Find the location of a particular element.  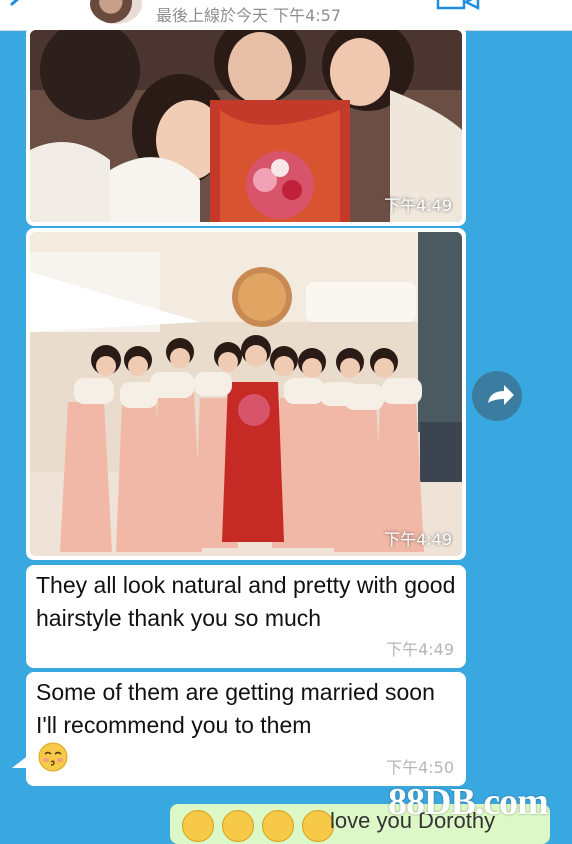

message-time: 下午4:50 is located at coordinates (420, 767).